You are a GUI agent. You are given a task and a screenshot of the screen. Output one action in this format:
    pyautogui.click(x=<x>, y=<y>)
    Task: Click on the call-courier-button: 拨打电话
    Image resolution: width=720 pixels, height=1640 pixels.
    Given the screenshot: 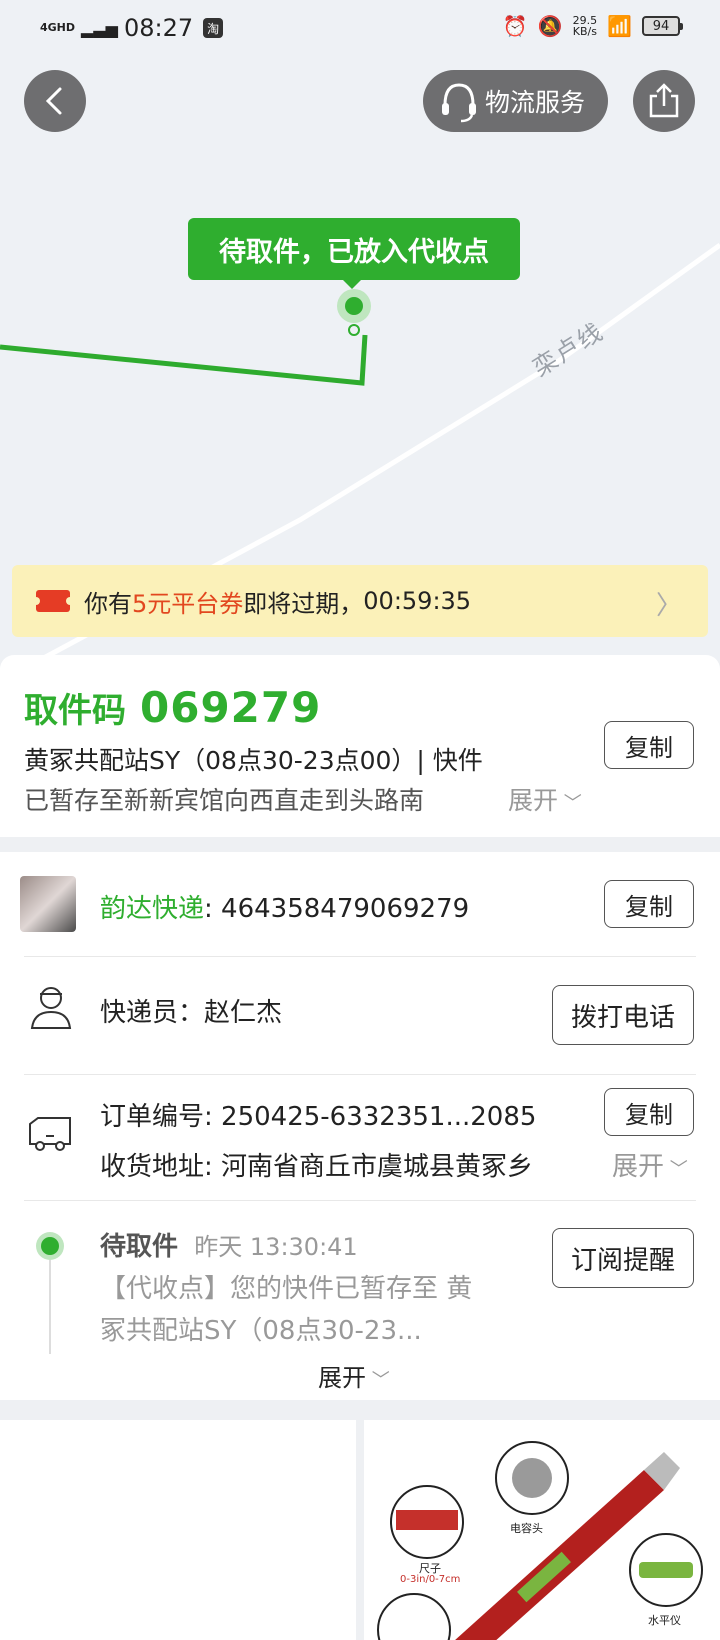 What is the action you would take?
    pyautogui.click(x=623, y=1015)
    